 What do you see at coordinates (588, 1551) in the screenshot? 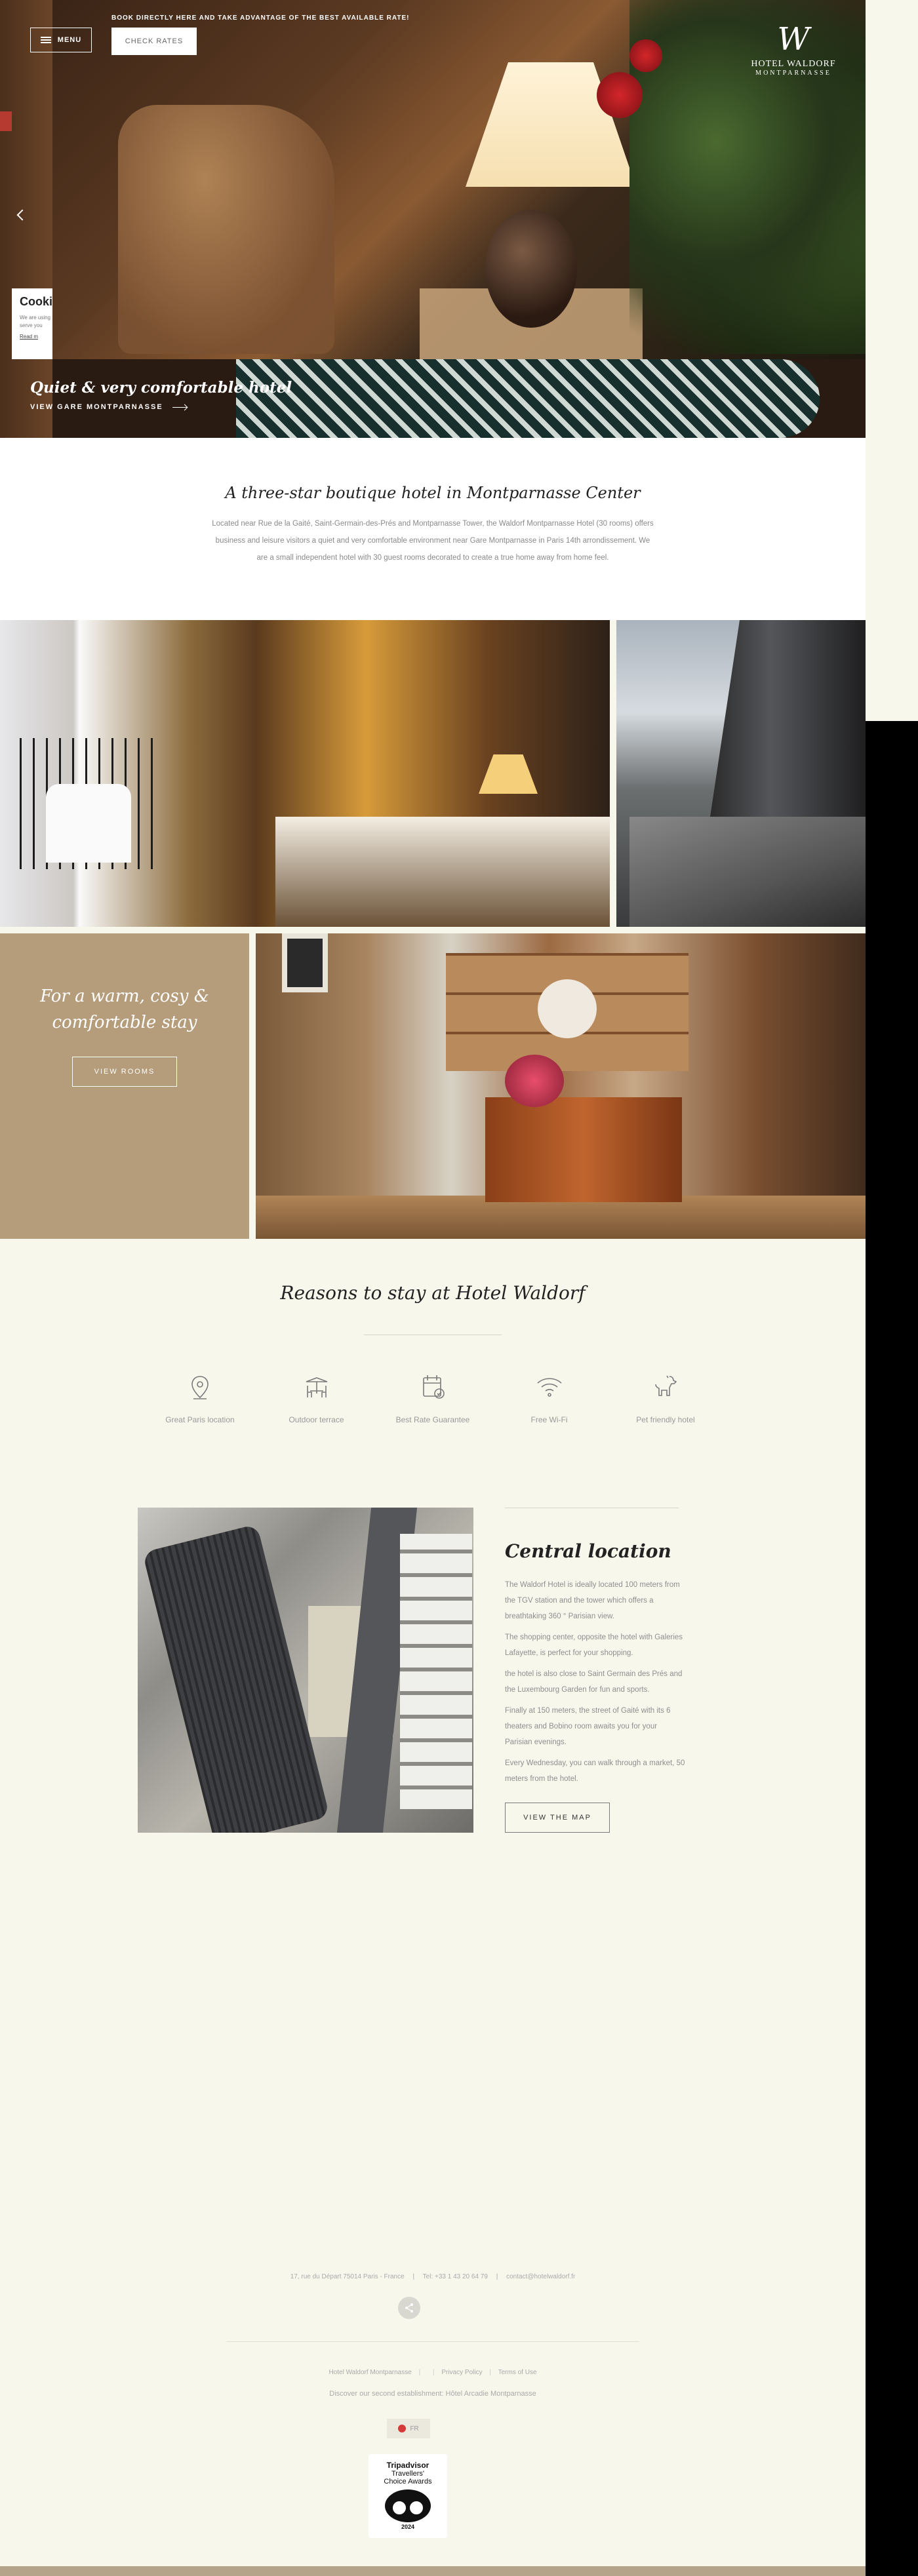
I see `central-location-title: Central location` at bounding box center [588, 1551].